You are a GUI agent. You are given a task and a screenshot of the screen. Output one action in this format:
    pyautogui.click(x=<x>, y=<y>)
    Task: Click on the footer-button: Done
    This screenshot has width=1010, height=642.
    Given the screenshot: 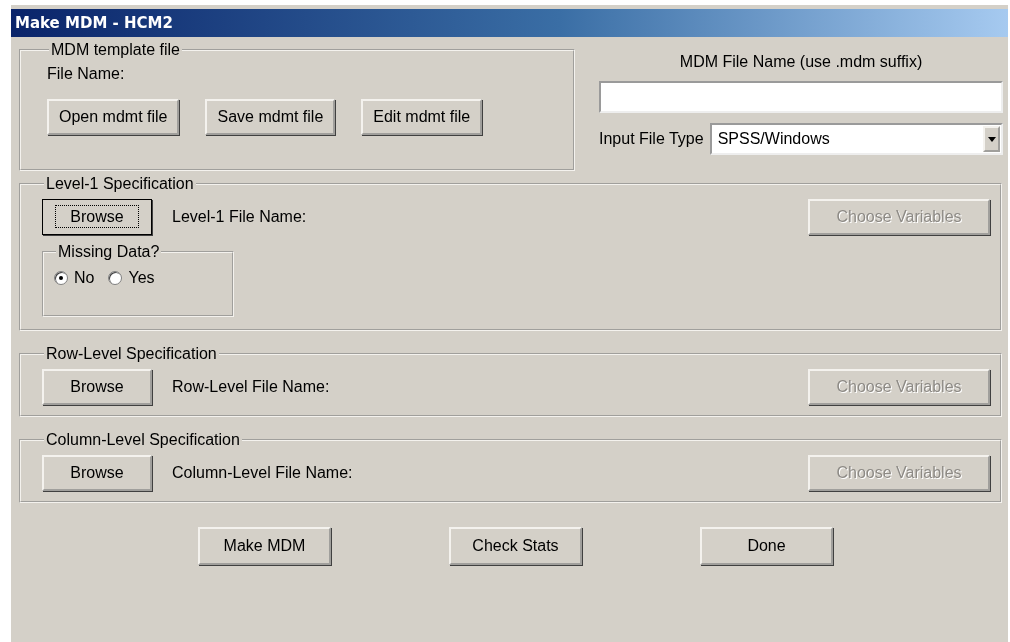 What is the action you would take?
    pyautogui.click(x=766, y=546)
    